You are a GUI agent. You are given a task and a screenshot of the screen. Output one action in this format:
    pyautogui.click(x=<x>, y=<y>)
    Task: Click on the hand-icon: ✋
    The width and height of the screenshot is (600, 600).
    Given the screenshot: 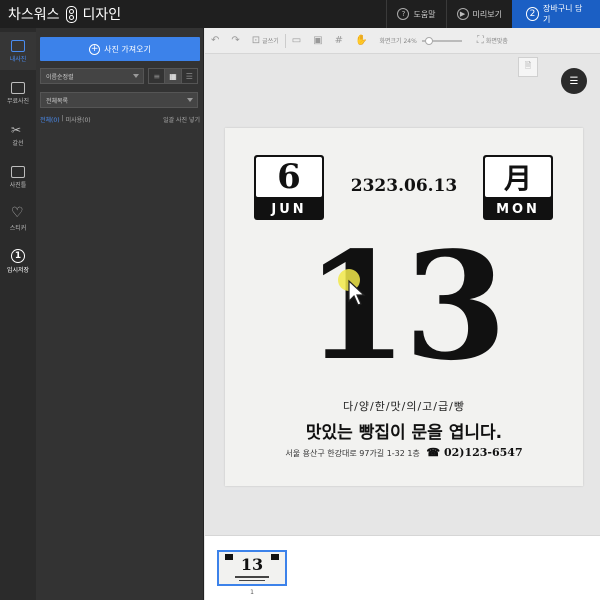 What is the action you would take?
    pyautogui.click(x=361, y=40)
    